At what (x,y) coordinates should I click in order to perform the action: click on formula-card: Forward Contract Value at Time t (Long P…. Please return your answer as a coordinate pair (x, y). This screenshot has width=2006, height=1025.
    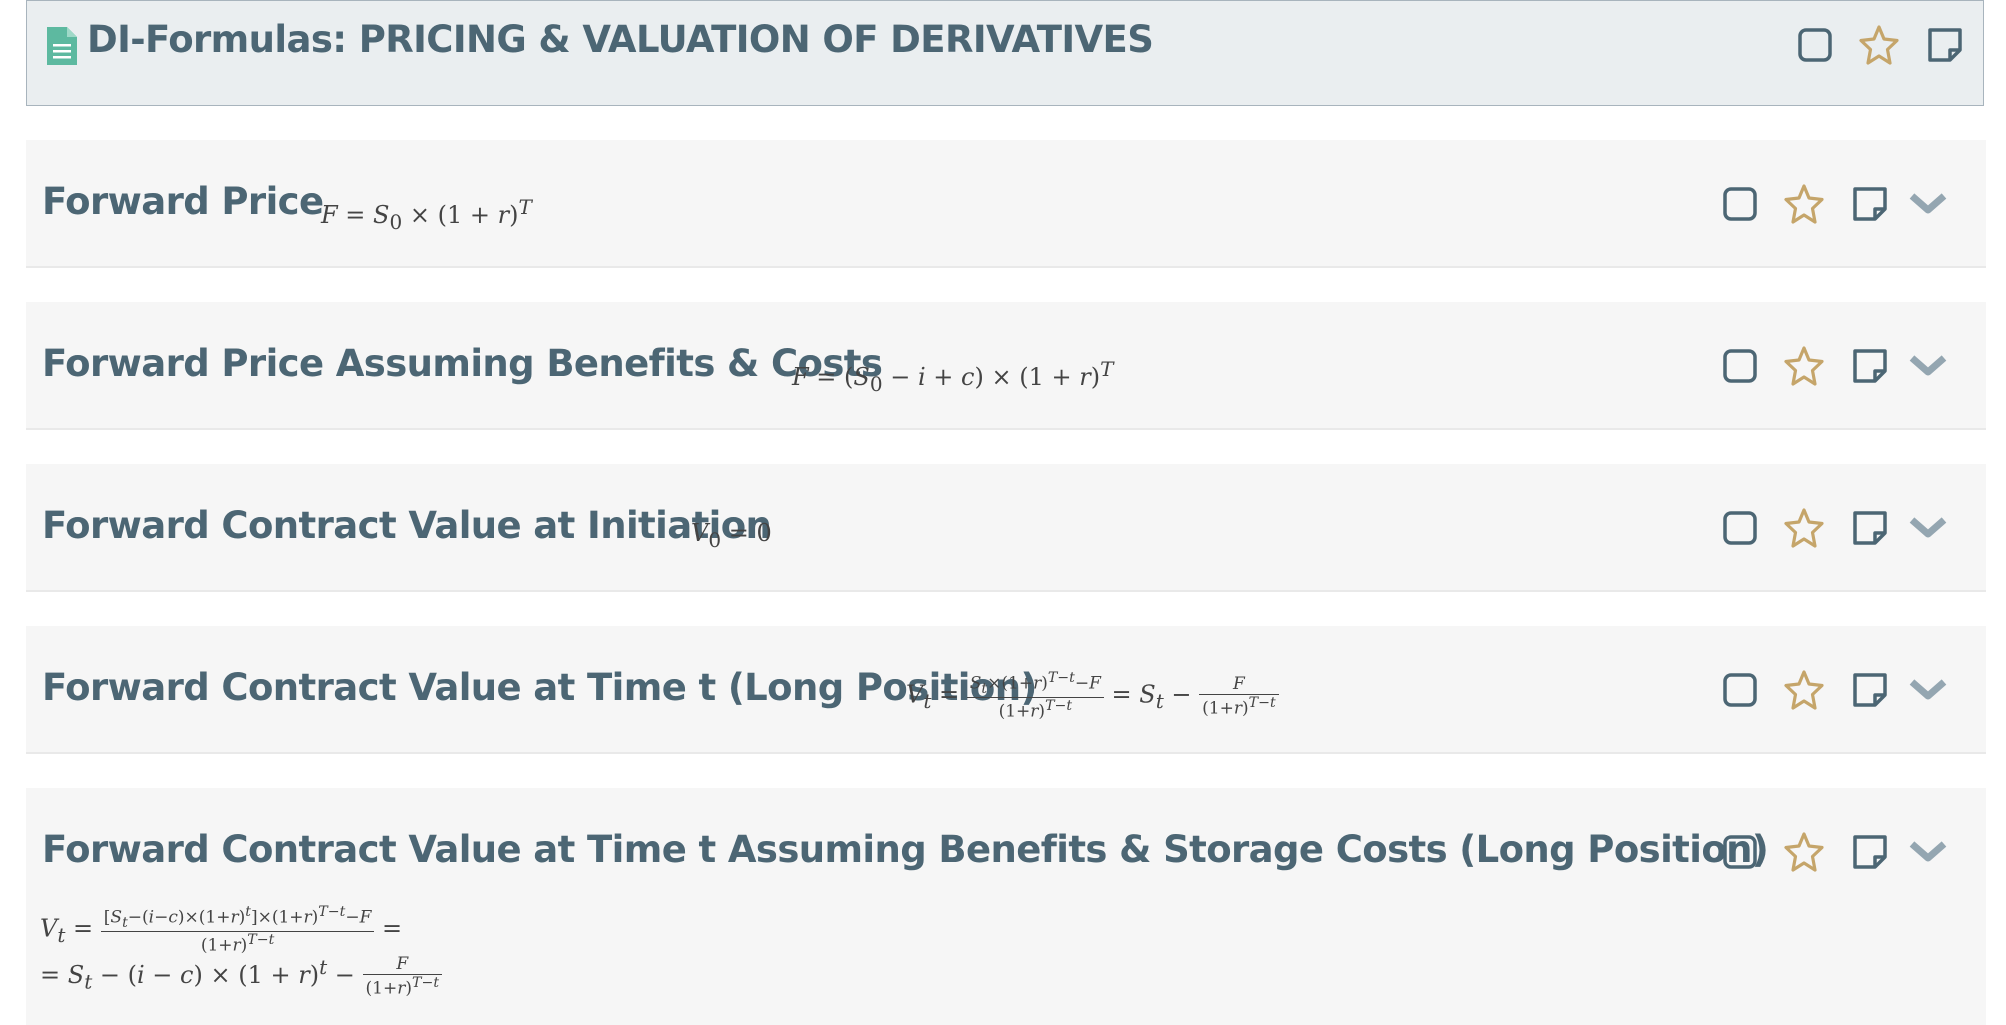
    Looking at the image, I should click on (1006, 690).